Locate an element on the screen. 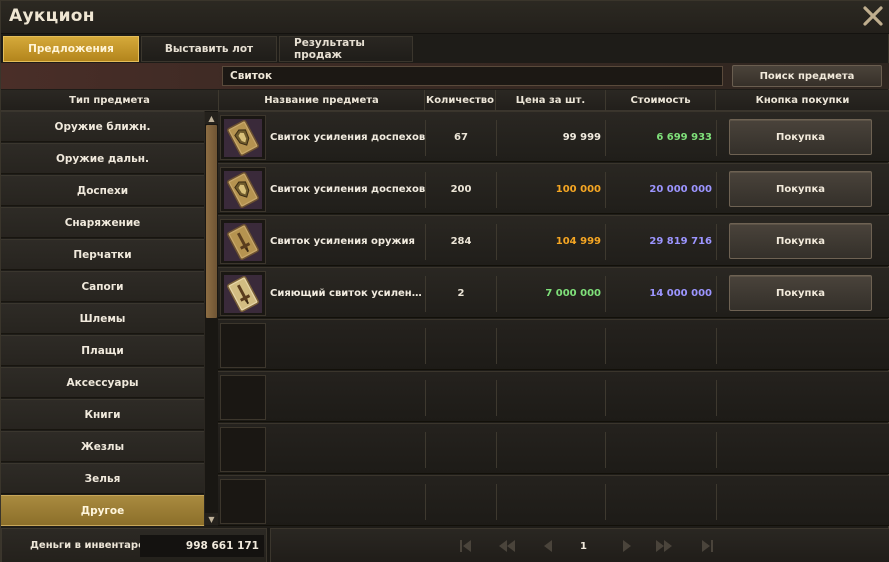  category-gloves: Перчатки is located at coordinates (102, 254).